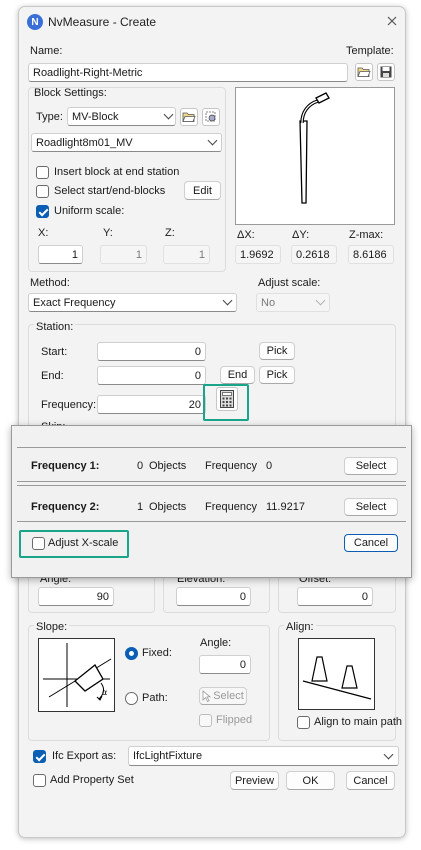 The width and height of the screenshot is (421, 850). Describe the element at coordinates (246, 235) in the screenshot. I see `dx-label: ΔX:` at that location.